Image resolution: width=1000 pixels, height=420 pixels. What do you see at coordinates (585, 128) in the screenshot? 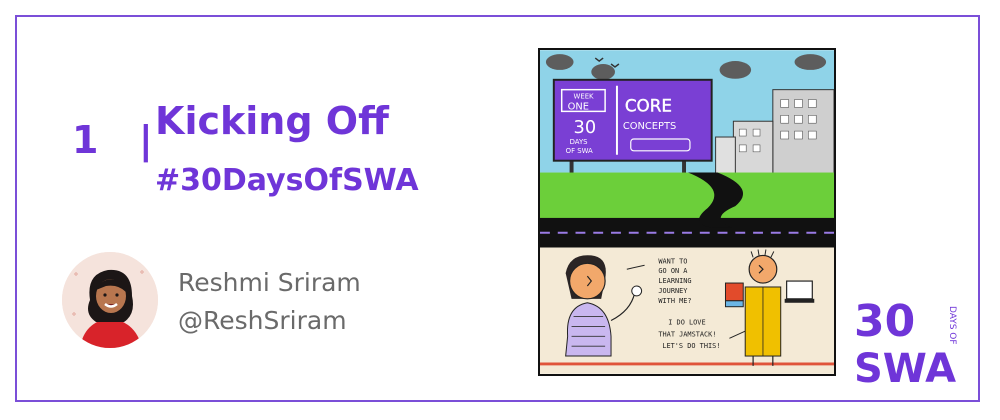
I see `billboard-num: 30` at bounding box center [585, 128].